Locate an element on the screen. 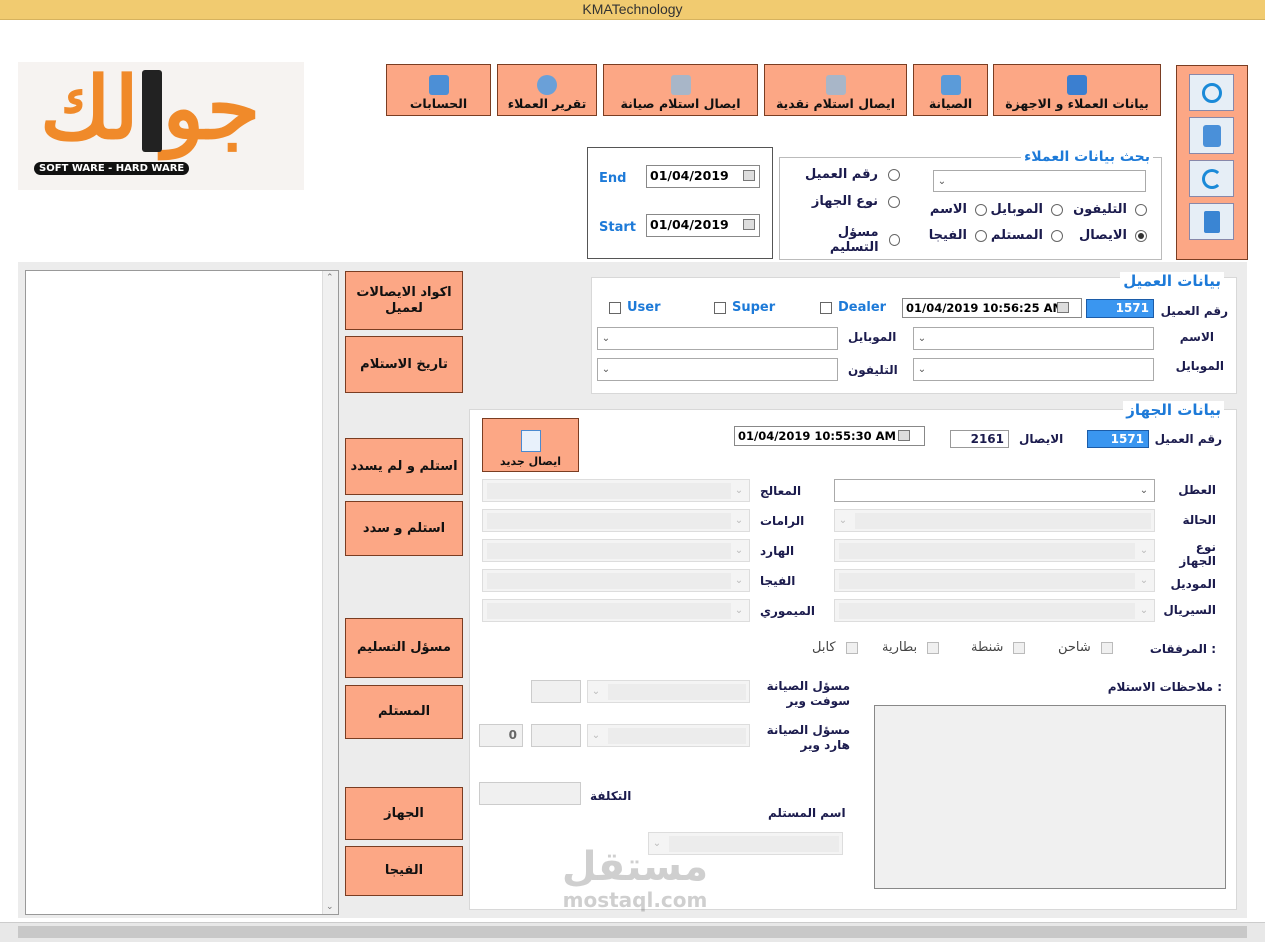  mobile2-combo: ⌄ is located at coordinates (1033, 369).